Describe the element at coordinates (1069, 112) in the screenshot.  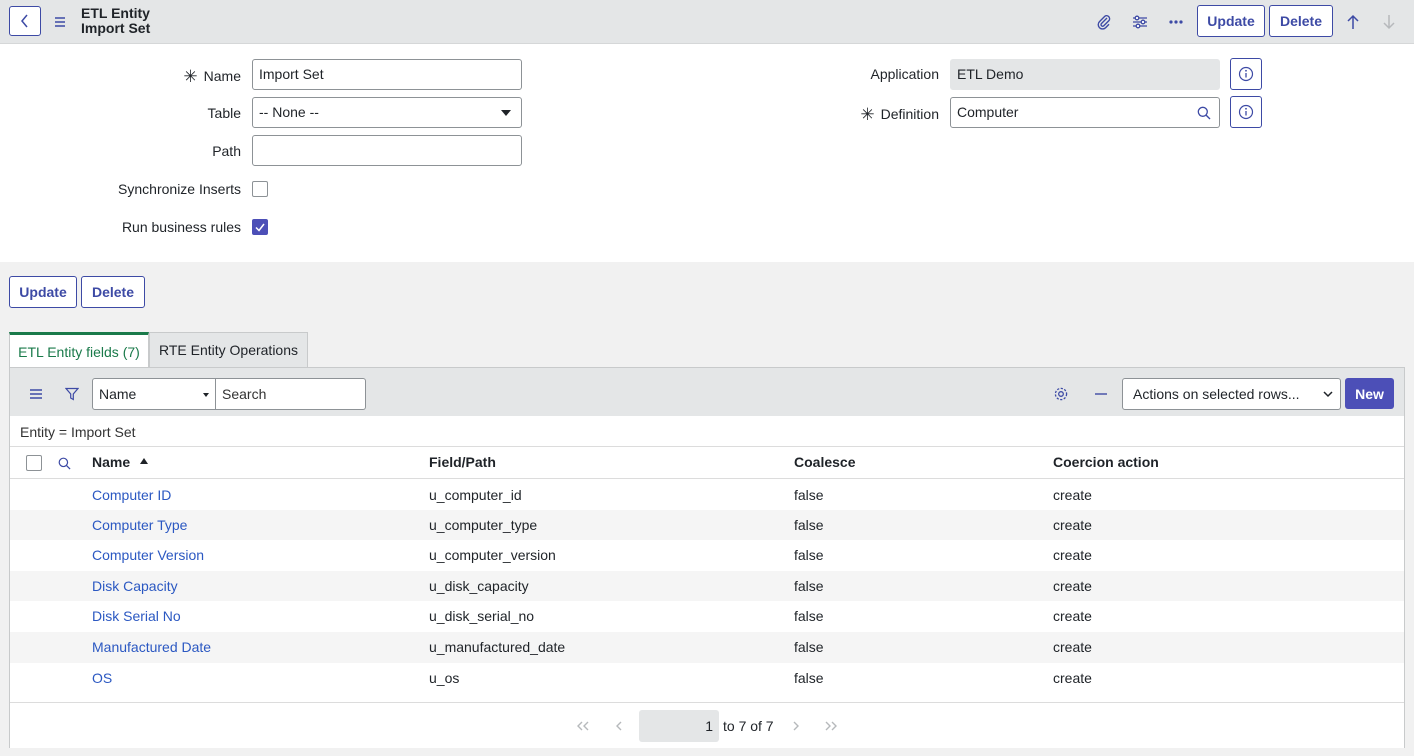
I see `definition-field: Computer` at that location.